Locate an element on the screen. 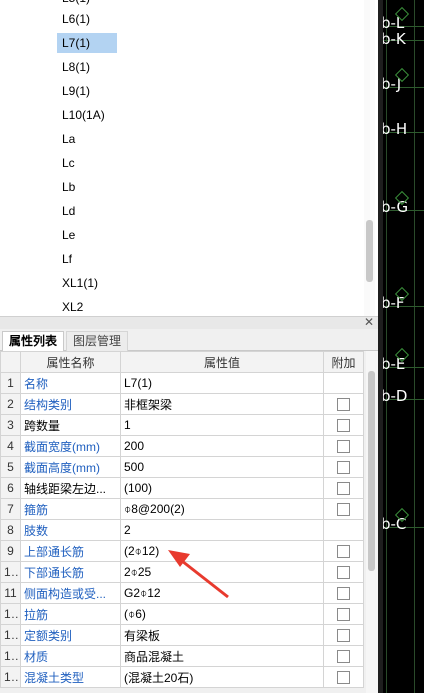  table-row: 8 肢数 2 is located at coordinates (182, 530).